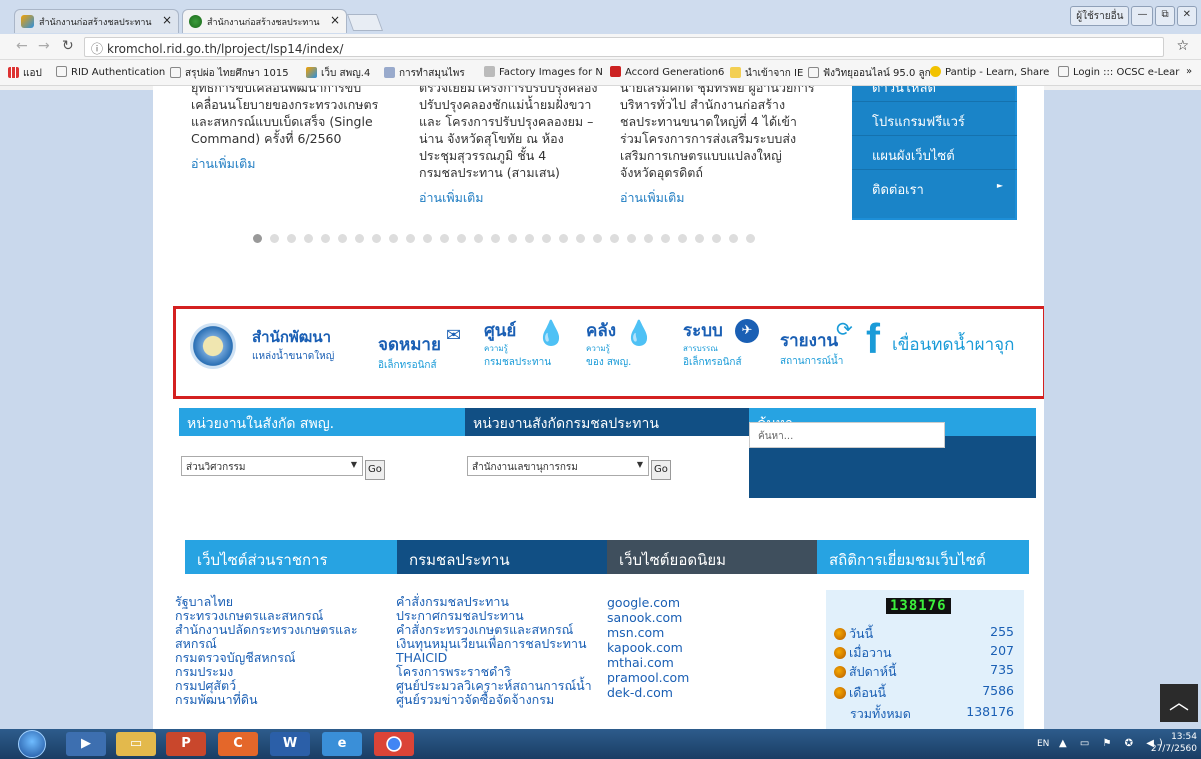 The height and width of the screenshot is (759, 1201). I want to click on browser-tab-2: สำนักงานก่อสร้างชลประทาน ×, so click(264, 21).